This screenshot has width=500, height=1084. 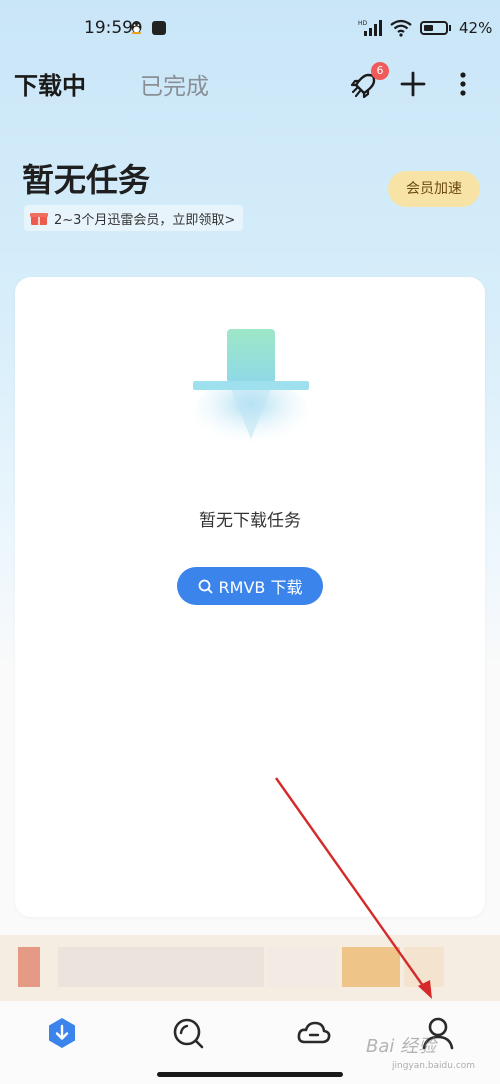 I want to click on battery-percent: 42%, so click(x=476, y=28).